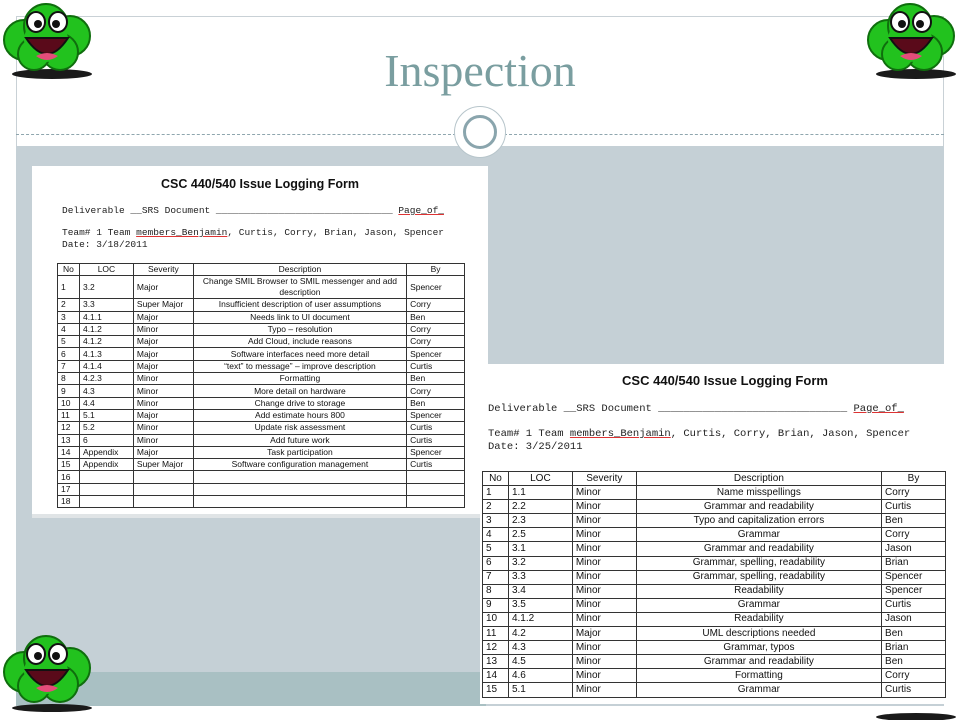 The width and height of the screenshot is (960, 720). I want to click on table-cell: “text” to message” – improve description, so click(300, 366).